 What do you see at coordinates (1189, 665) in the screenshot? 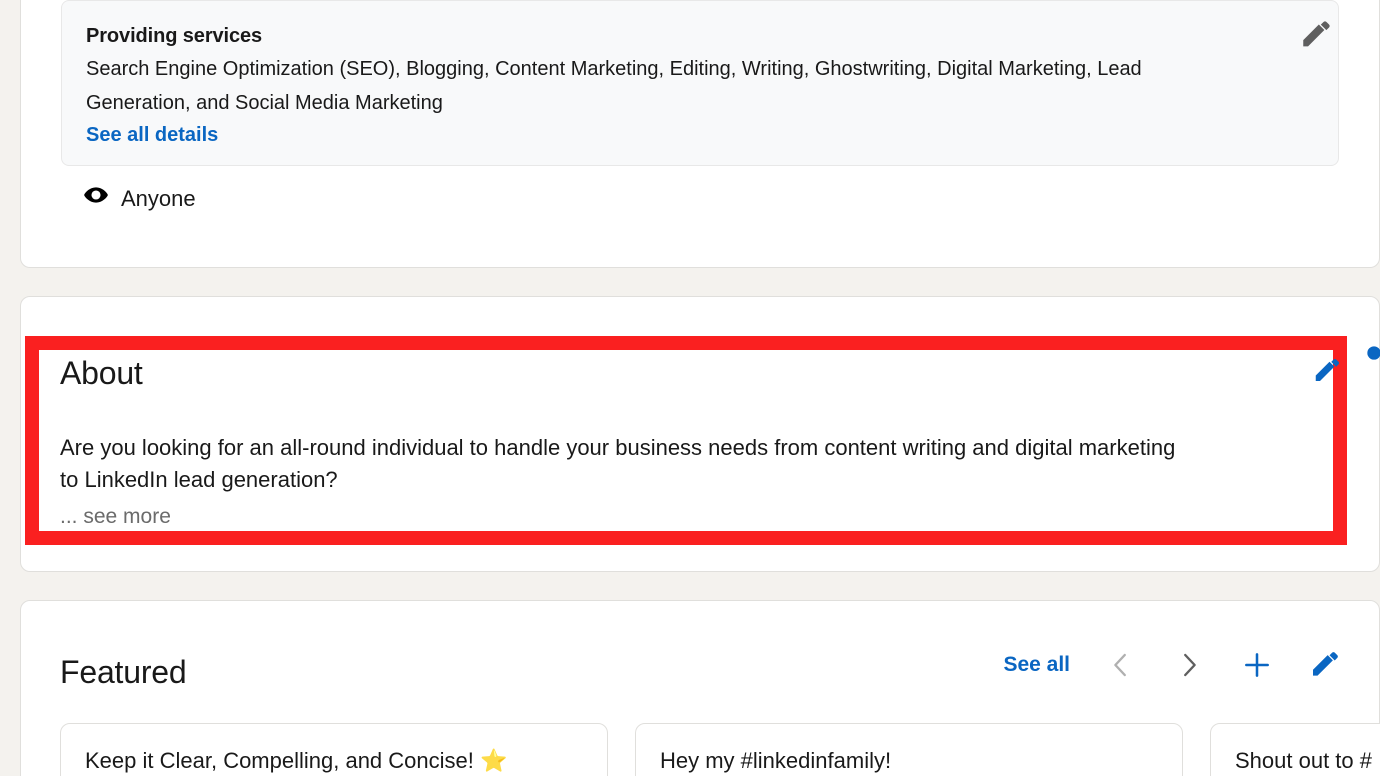
I see `chevron-right-icon` at bounding box center [1189, 665].